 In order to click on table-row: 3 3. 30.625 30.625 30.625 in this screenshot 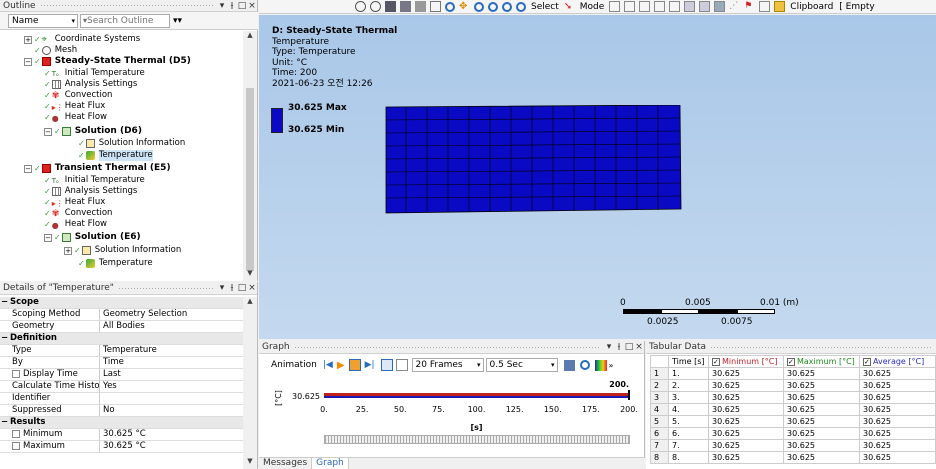, I will do `click(793, 397)`.